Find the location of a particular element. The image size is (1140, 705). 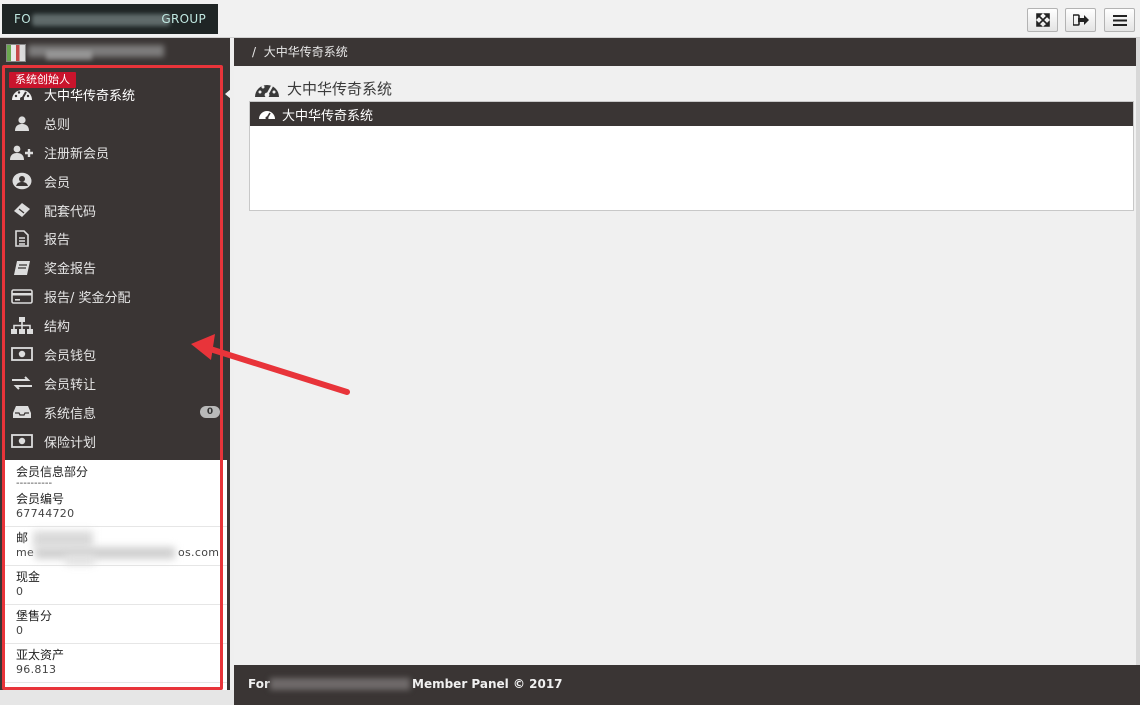

page-title-text: 大中华传奇系统 is located at coordinates (340, 89).